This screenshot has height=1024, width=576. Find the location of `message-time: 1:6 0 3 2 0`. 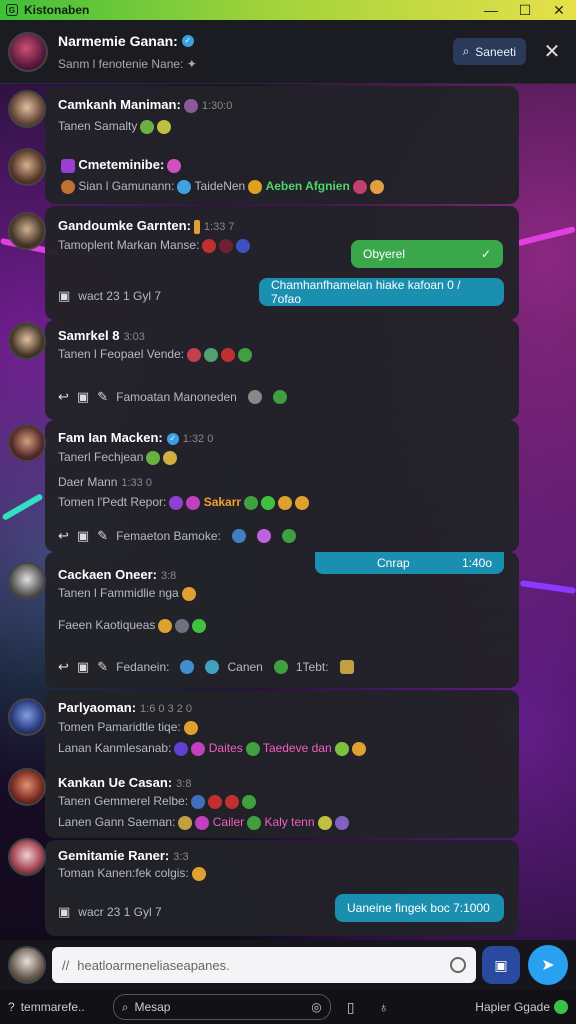

message-time: 1:6 0 3 2 0 is located at coordinates (166, 709).